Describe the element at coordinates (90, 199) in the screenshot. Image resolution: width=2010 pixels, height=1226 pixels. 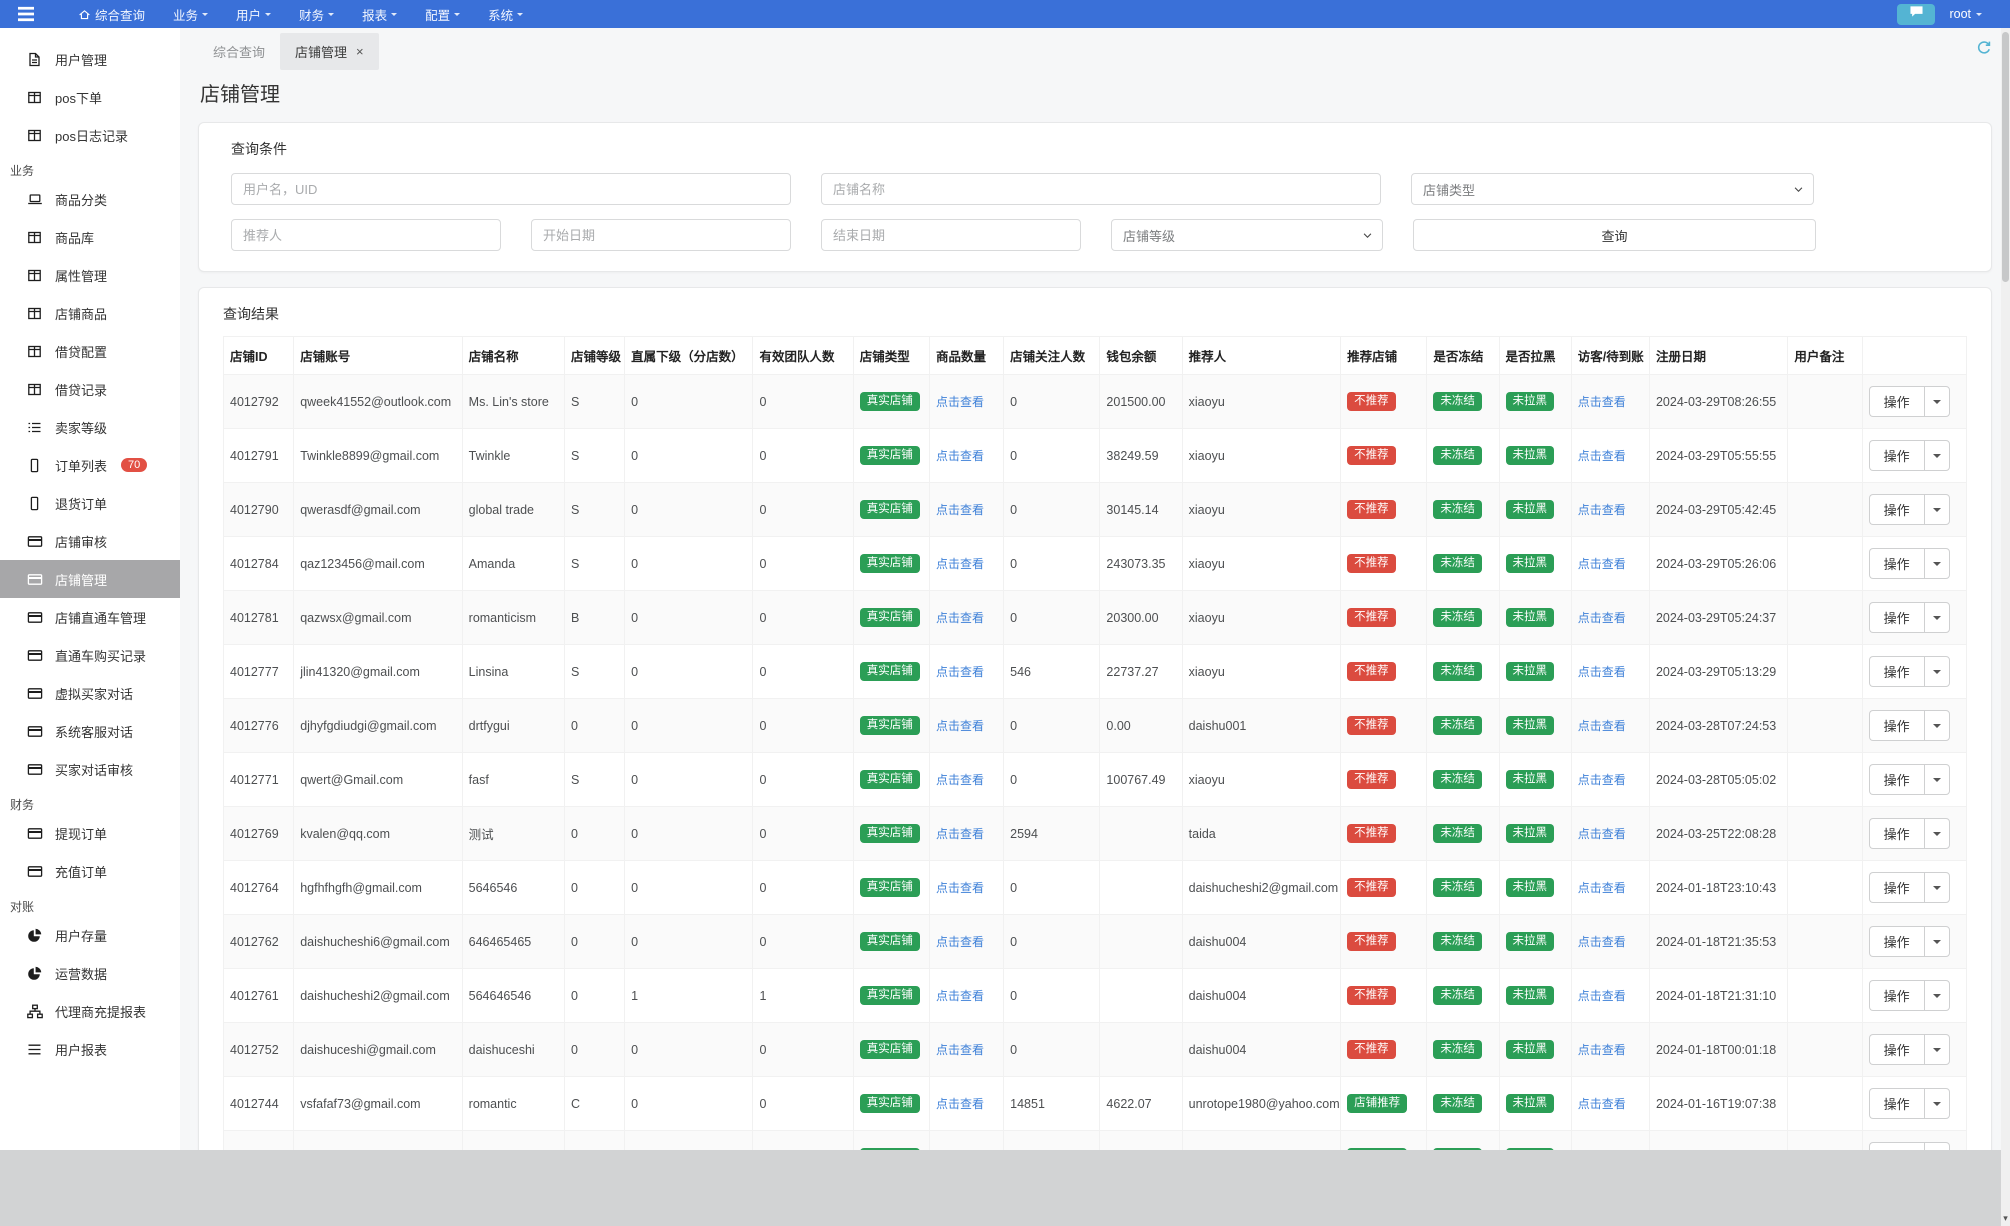
I see `sidebar-item-goods-category: 商品分类` at that location.